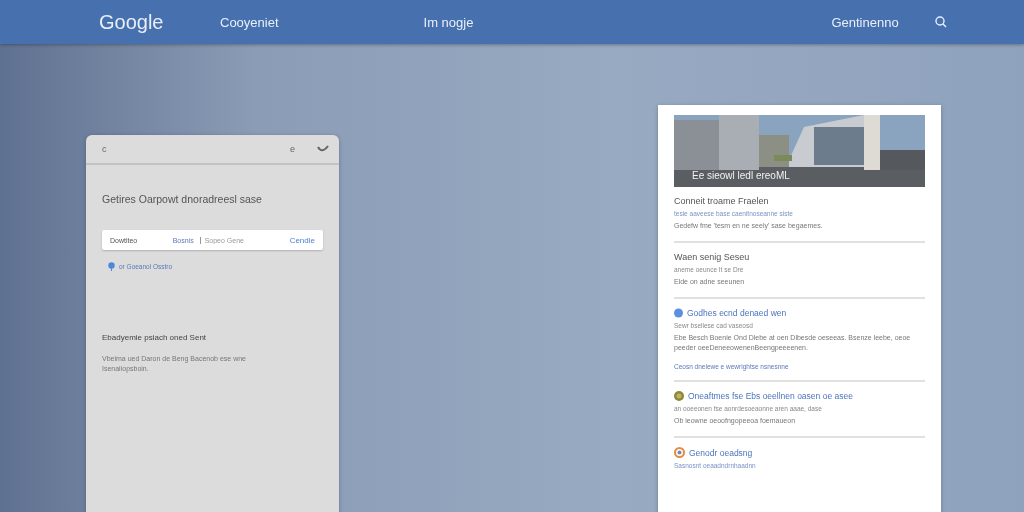  What do you see at coordinates (712, 257) in the screenshot?
I see `section-title: Waen senig Seseu` at bounding box center [712, 257].